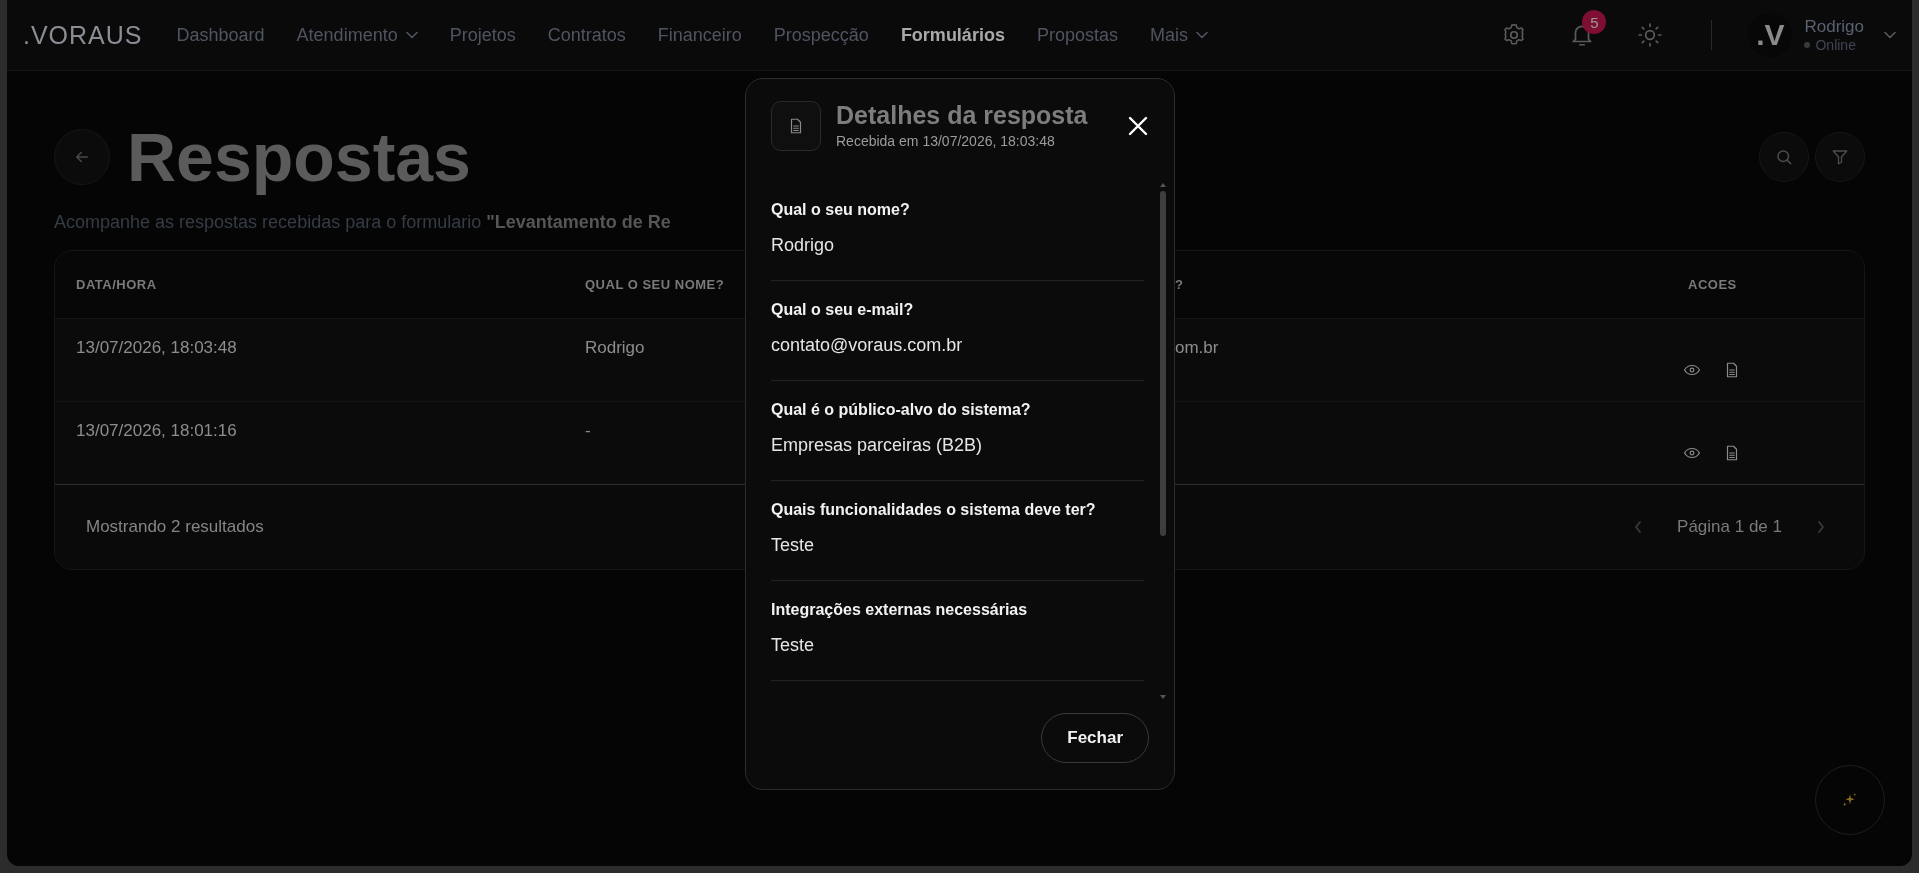  What do you see at coordinates (1163, 441) in the screenshot?
I see `scrollbar` at bounding box center [1163, 441].